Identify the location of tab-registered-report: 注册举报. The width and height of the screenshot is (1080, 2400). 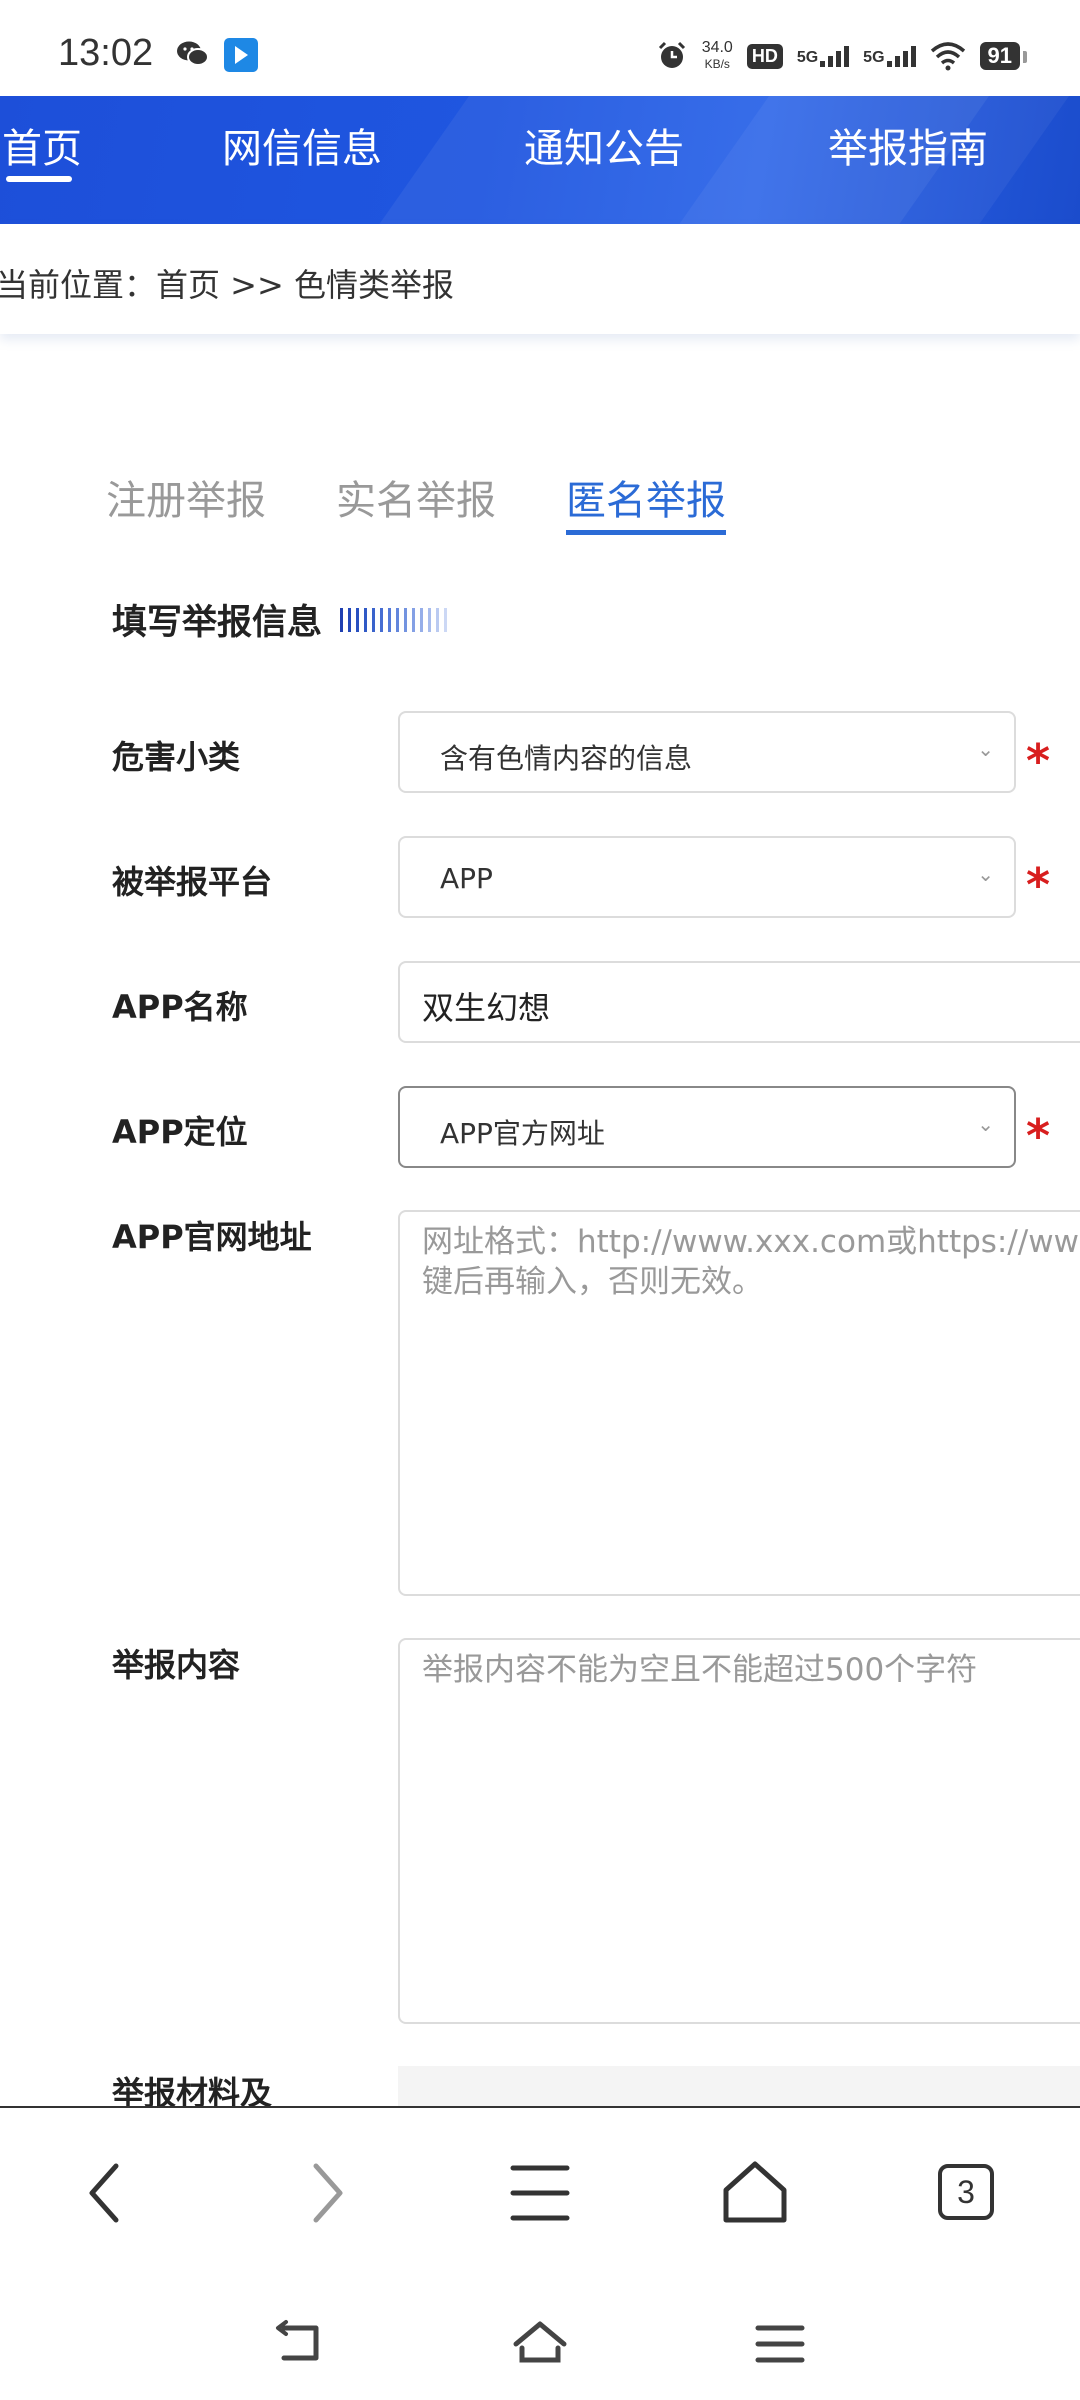
(186, 497).